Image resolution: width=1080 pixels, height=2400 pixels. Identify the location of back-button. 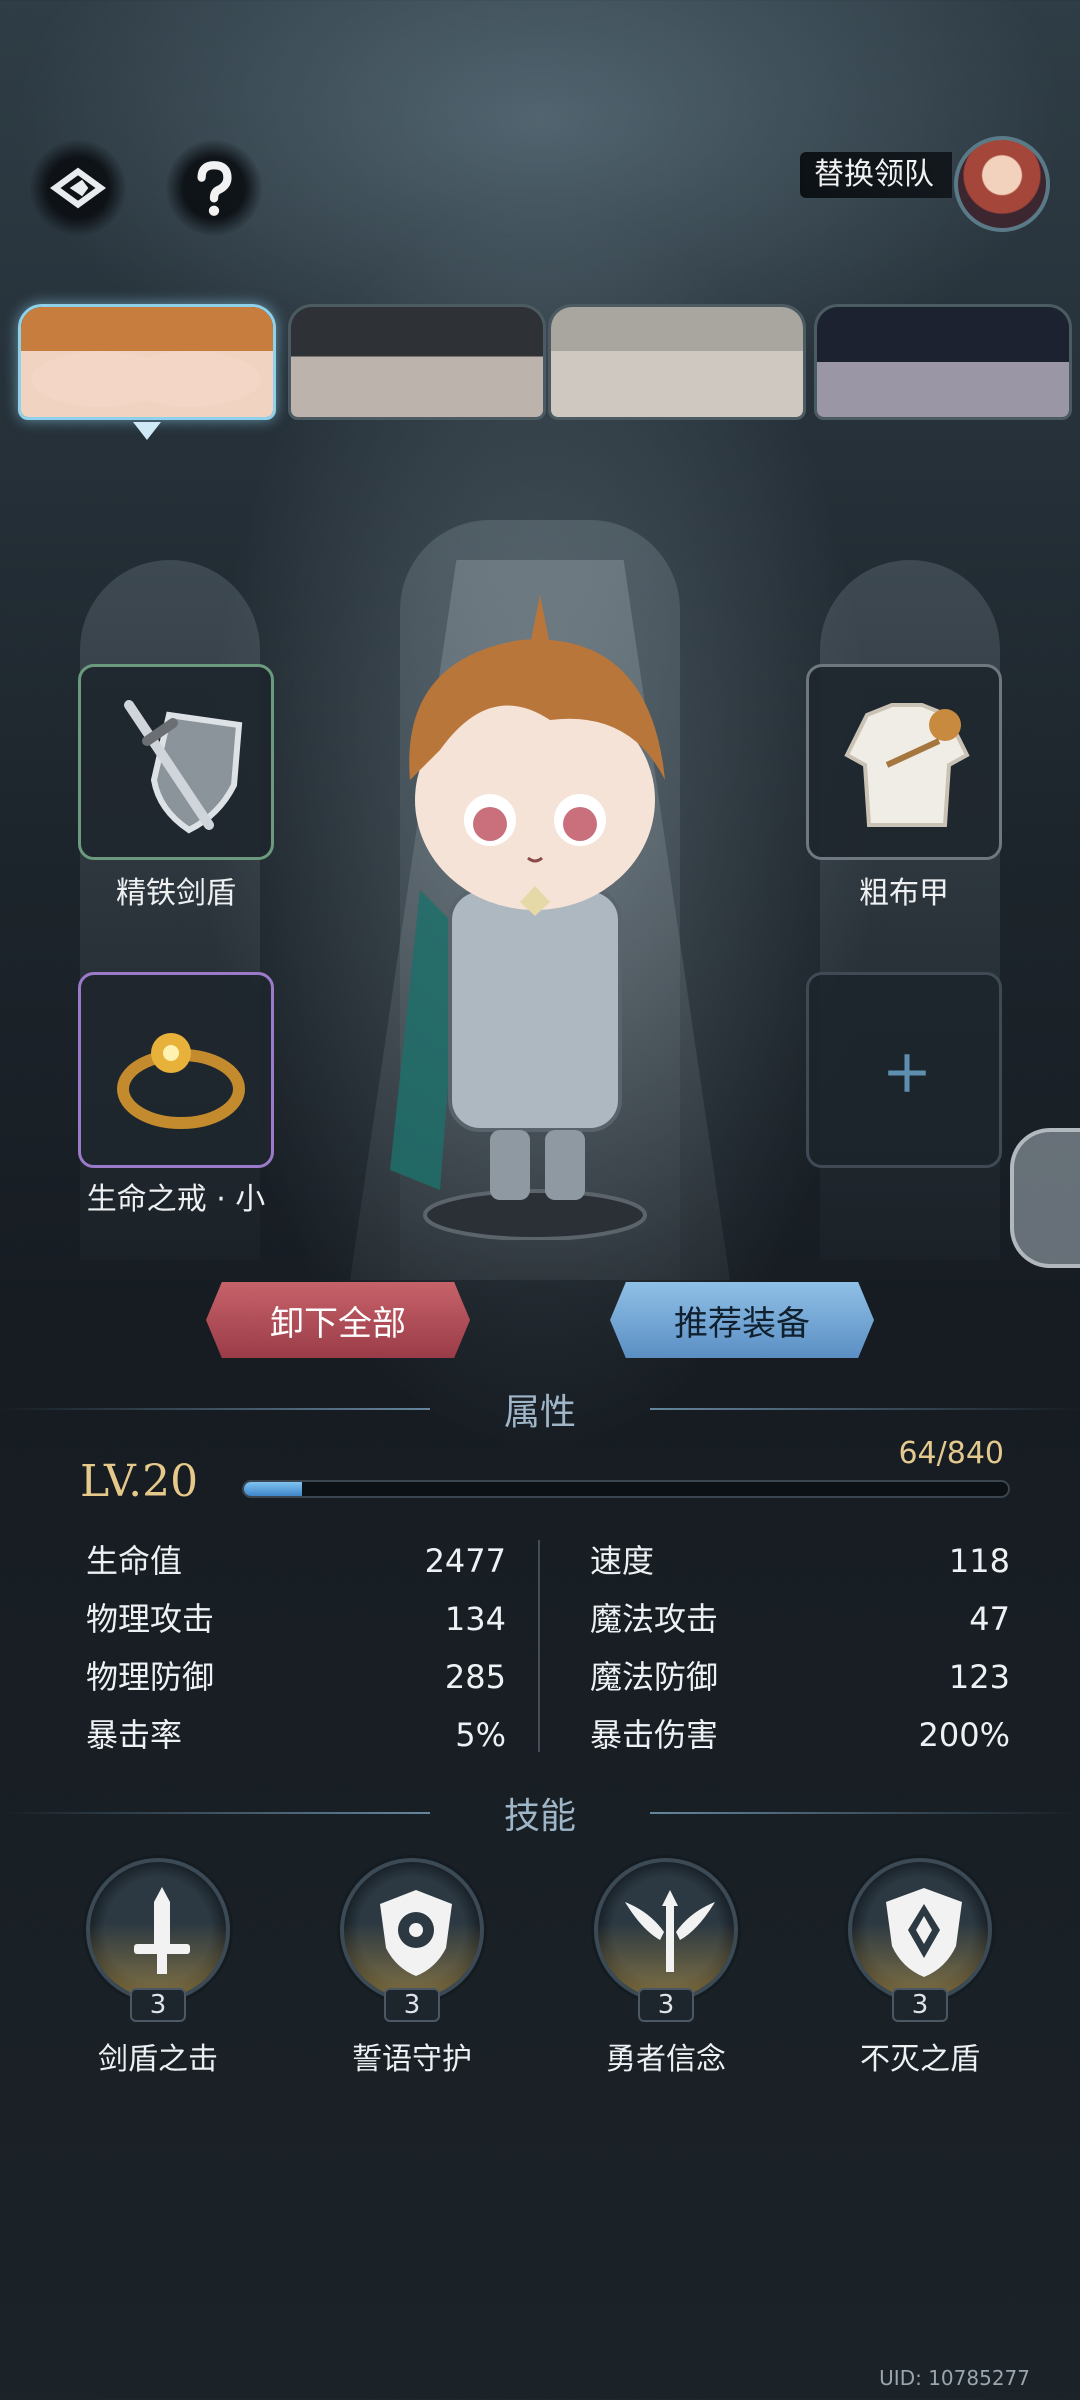
(78, 188).